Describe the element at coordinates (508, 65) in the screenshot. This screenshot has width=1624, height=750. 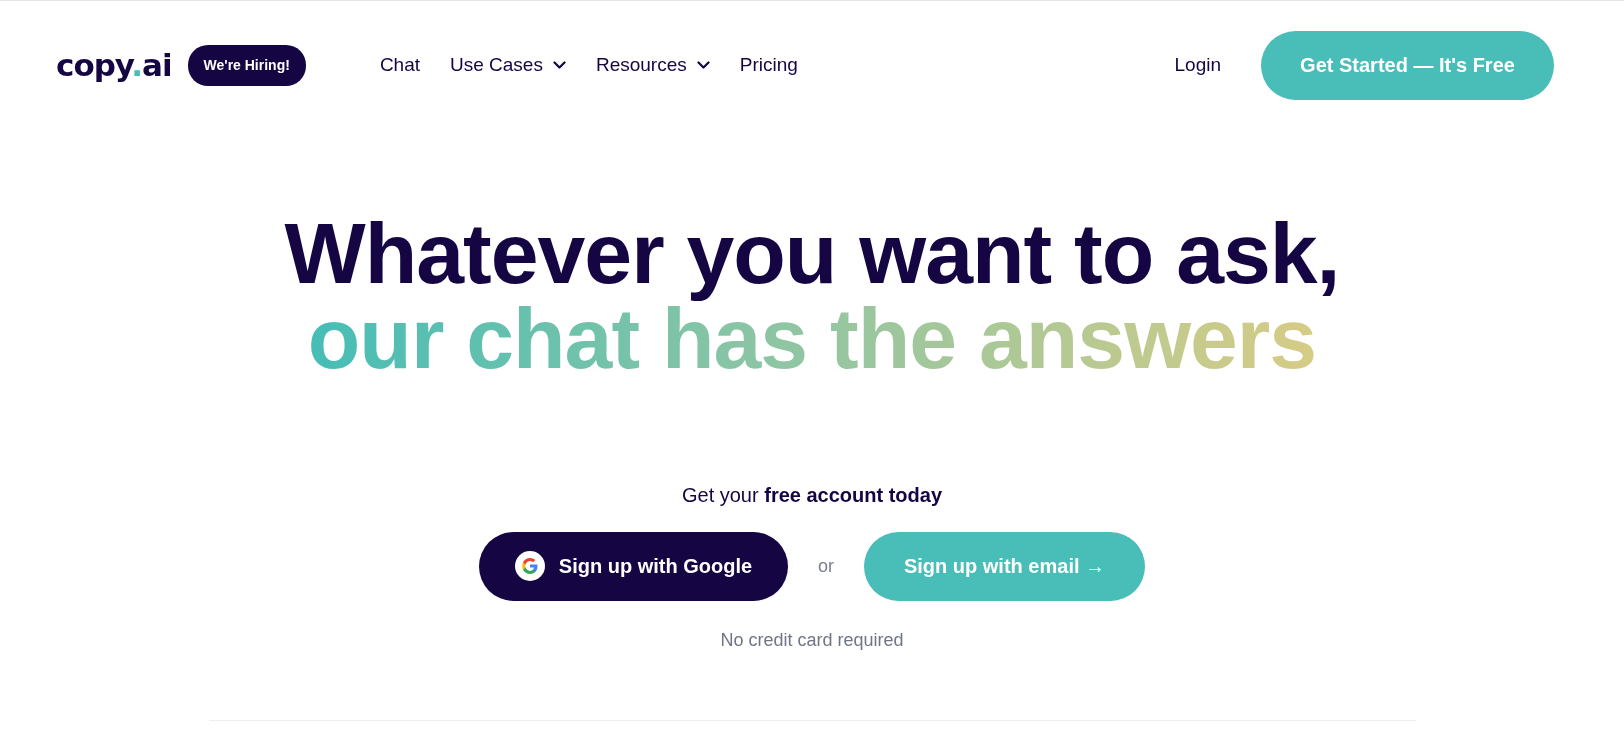
I see `nav-link: Use Cases` at that location.